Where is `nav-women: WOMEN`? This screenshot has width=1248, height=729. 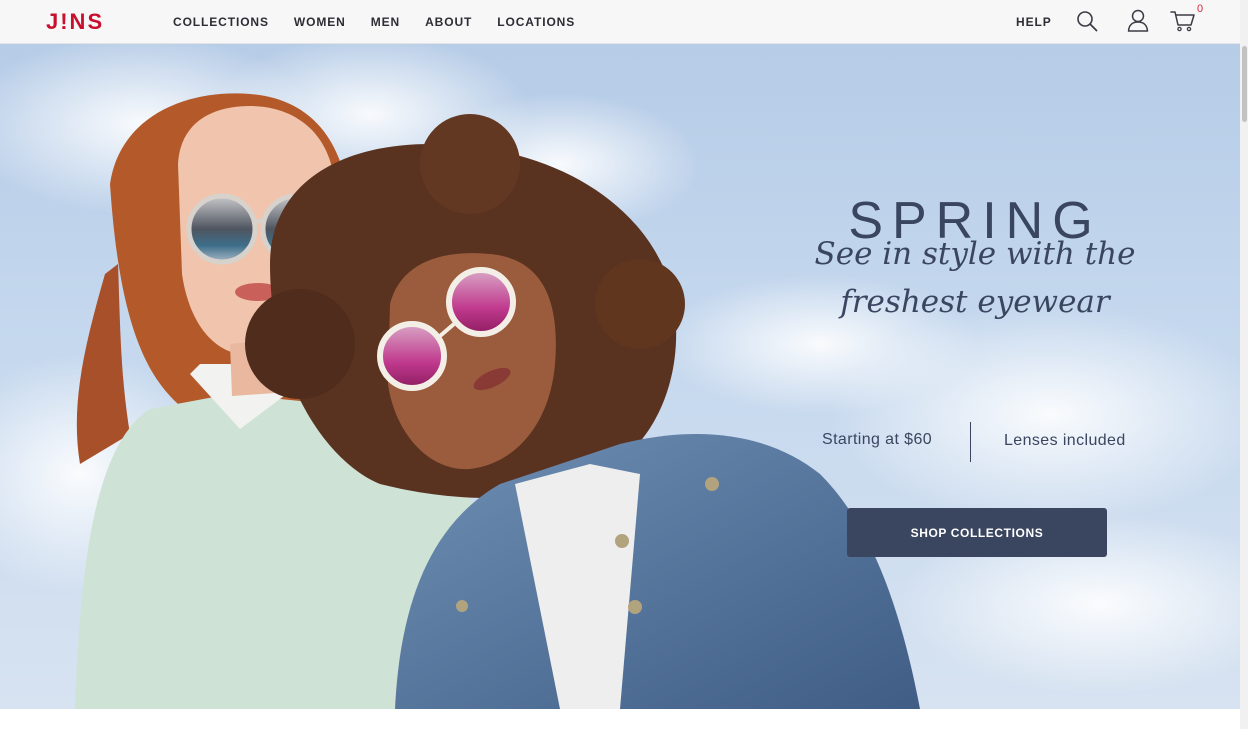
nav-women: WOMEN is located at coordinates (320, 22).